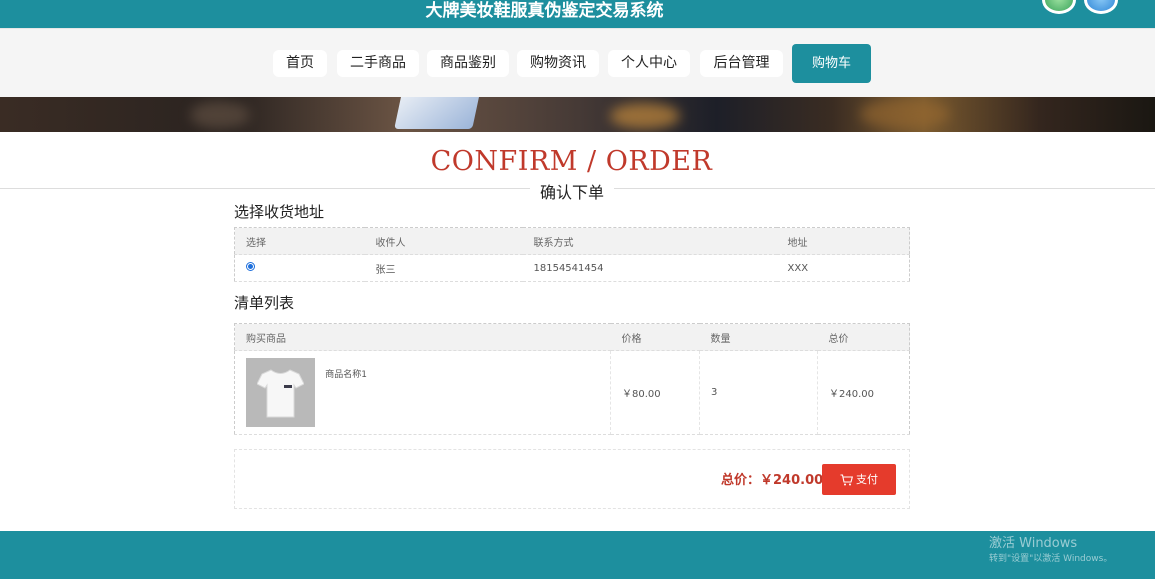 The width and height of the screenshot is (1155, 579). I want to click on nav-cart: 购物车, so click(831, 63).